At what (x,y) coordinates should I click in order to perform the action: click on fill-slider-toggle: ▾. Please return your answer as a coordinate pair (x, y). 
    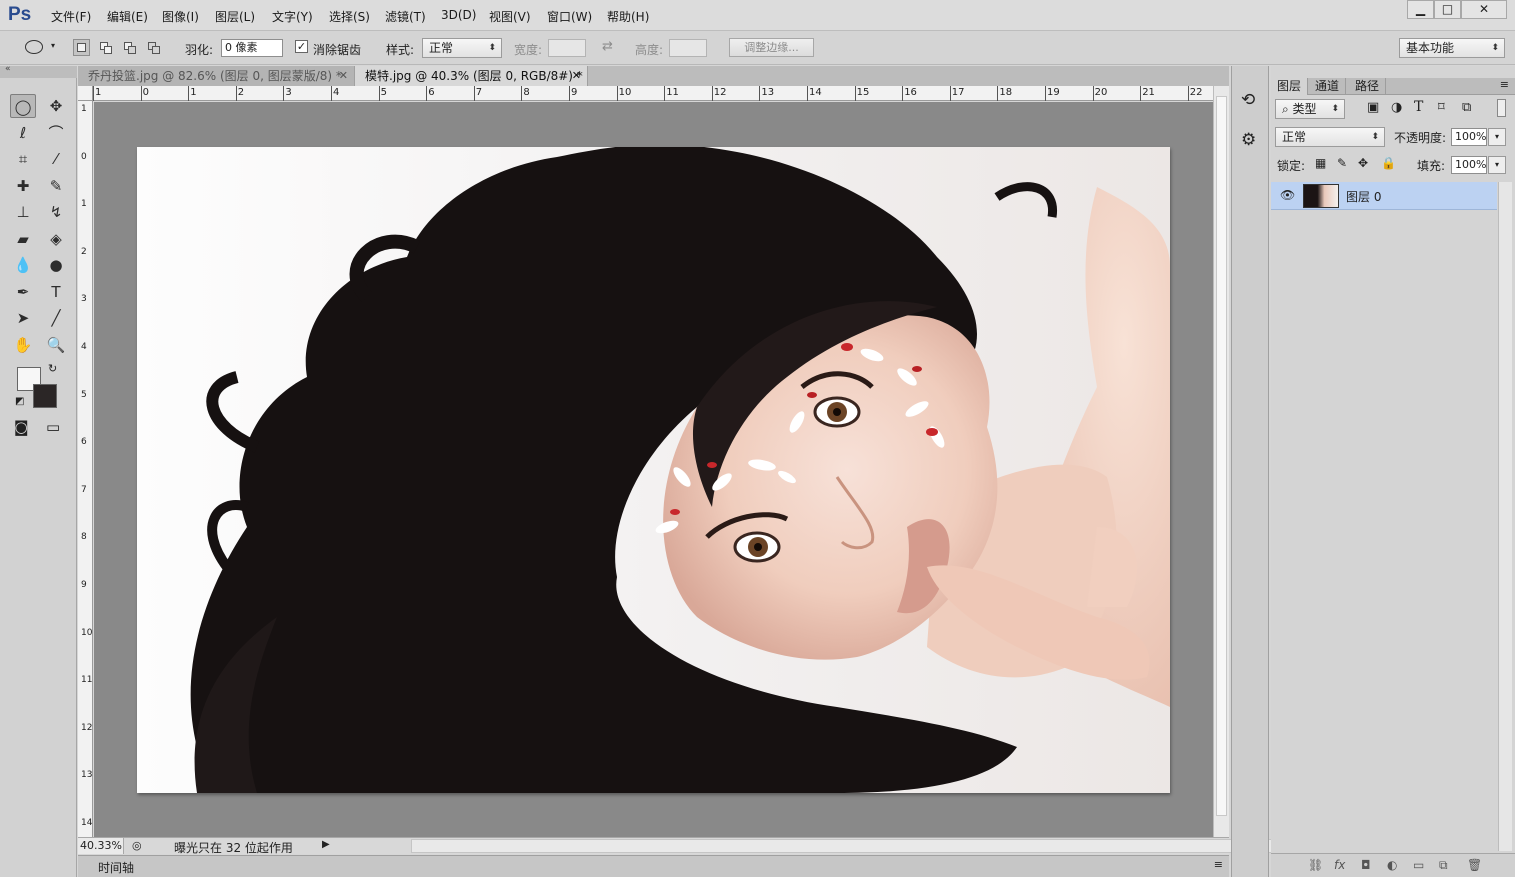
    Looking at the image, I should click on (1497, 165).